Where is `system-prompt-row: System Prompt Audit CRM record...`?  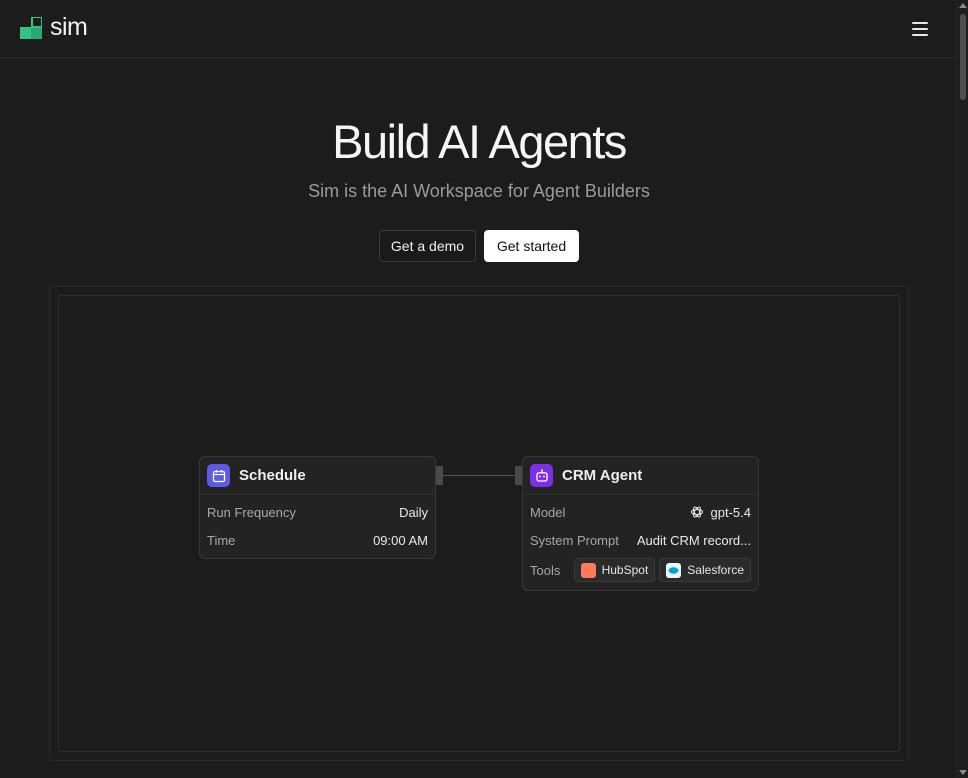 system-prompt-row: System Prompt Audit CRM record... is located at coordinates (640, 540).